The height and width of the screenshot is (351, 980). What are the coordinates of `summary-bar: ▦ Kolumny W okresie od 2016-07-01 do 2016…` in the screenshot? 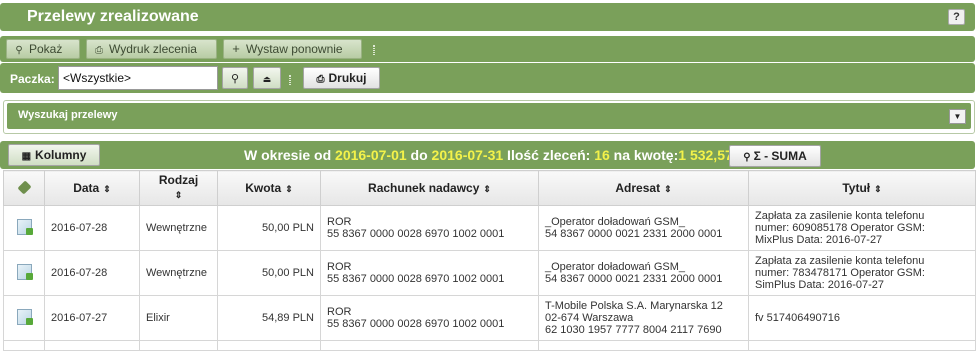 It's located at (487, 155).